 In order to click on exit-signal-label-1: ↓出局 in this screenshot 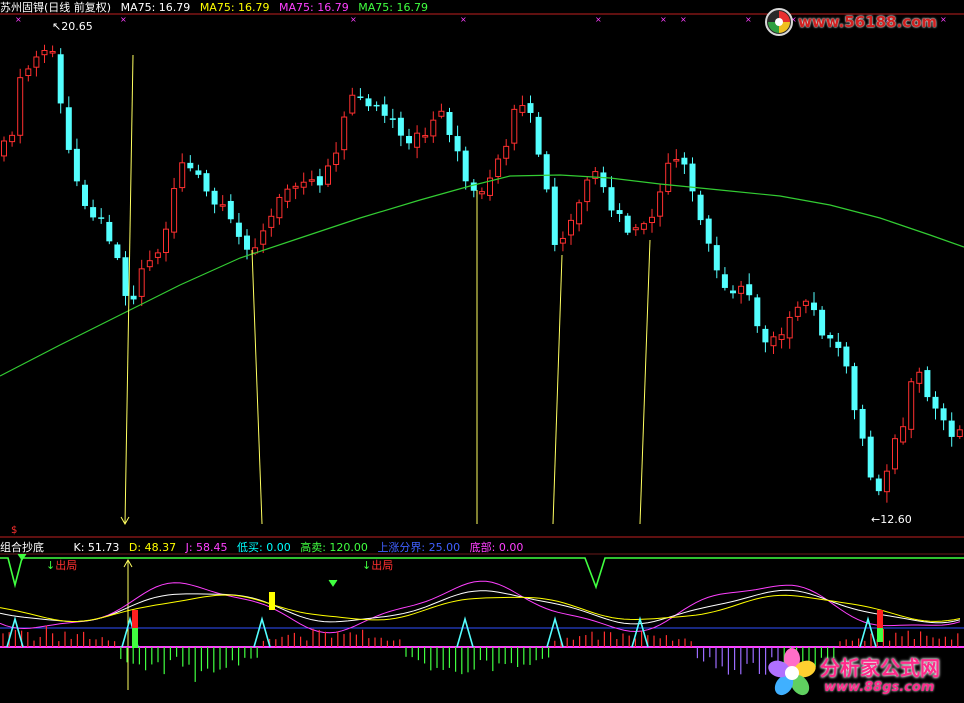, I will do `click(62, 565)`.